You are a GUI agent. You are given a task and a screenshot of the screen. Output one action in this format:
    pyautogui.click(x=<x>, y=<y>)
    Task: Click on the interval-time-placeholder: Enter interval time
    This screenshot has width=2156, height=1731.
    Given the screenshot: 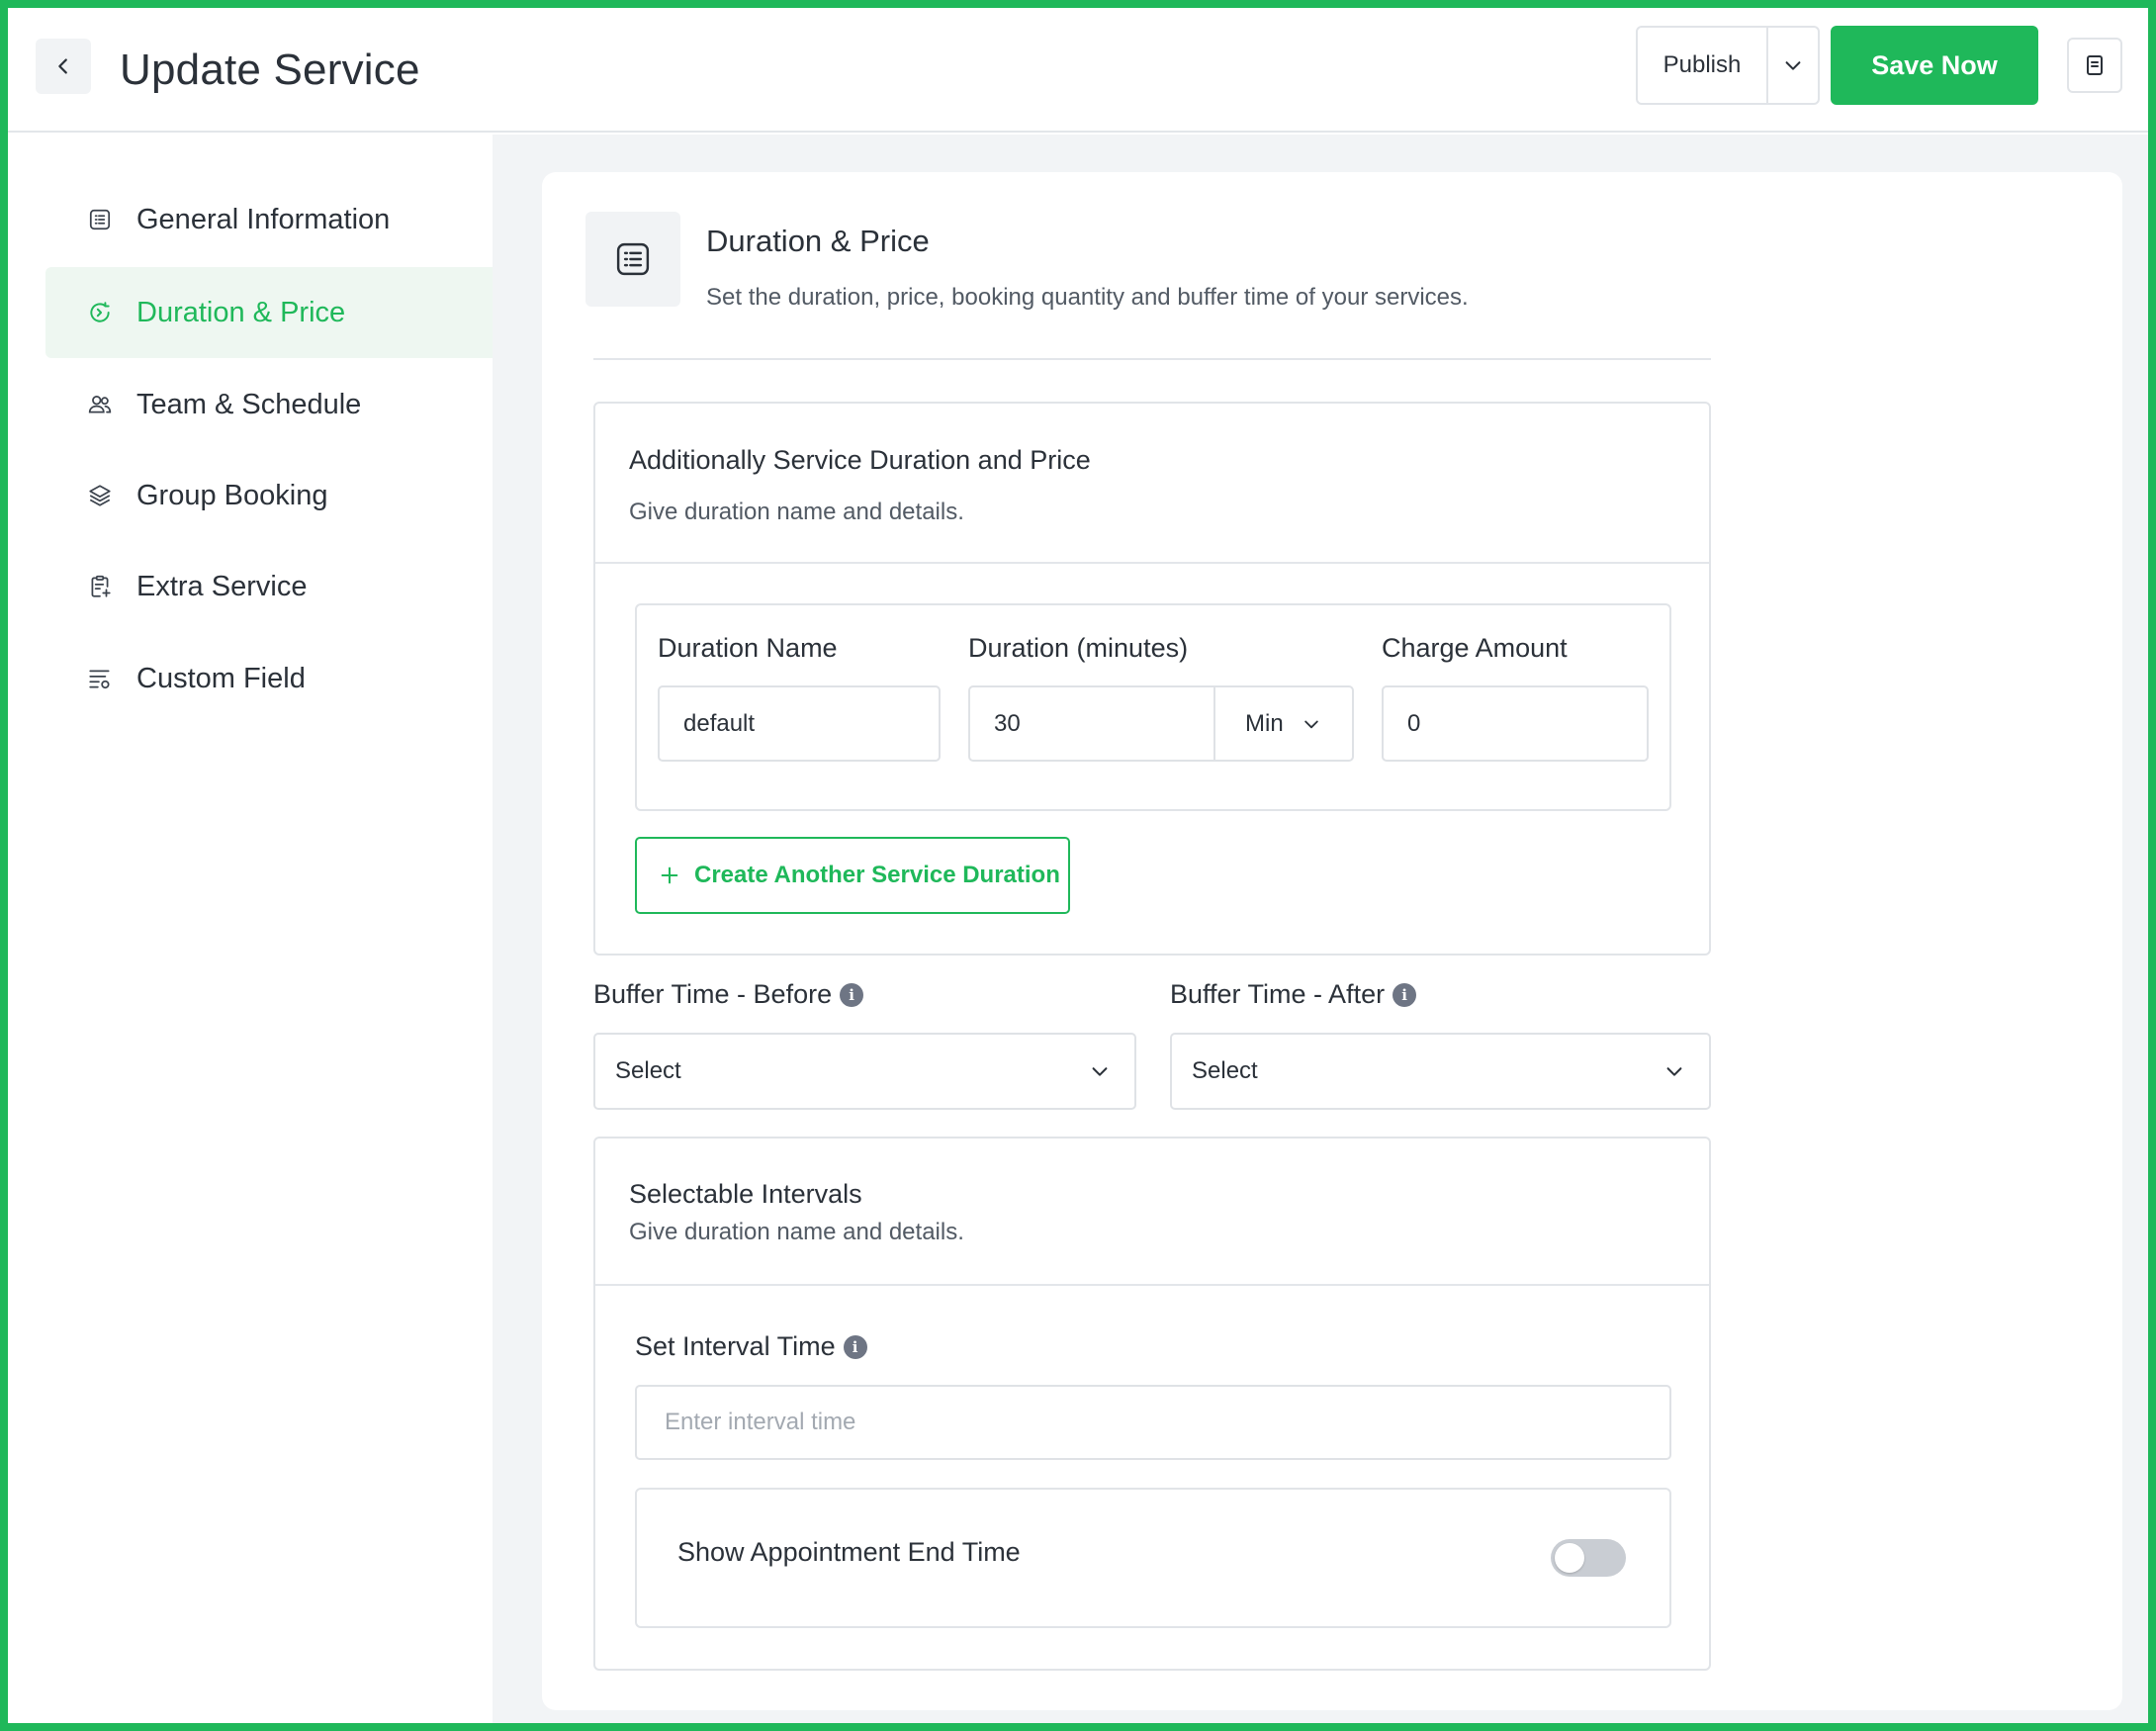 What is the action you would take?
    pyautogui.click(x=760, y=1422)
    